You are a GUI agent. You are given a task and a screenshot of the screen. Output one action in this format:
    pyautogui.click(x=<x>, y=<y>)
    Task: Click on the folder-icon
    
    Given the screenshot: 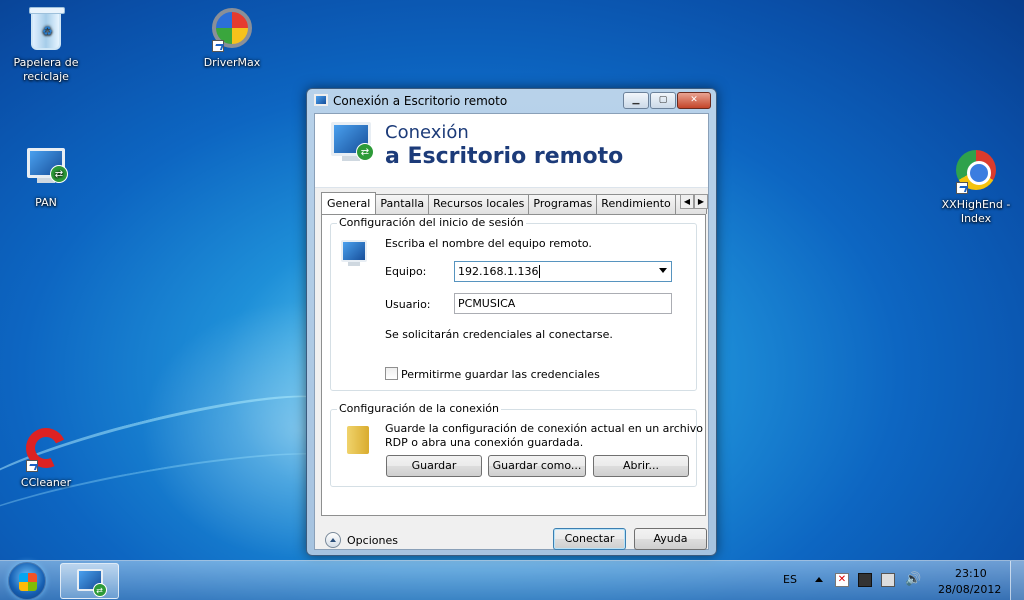 What is the action you would take?
    pyautogui.click(x=358, y=440)
    